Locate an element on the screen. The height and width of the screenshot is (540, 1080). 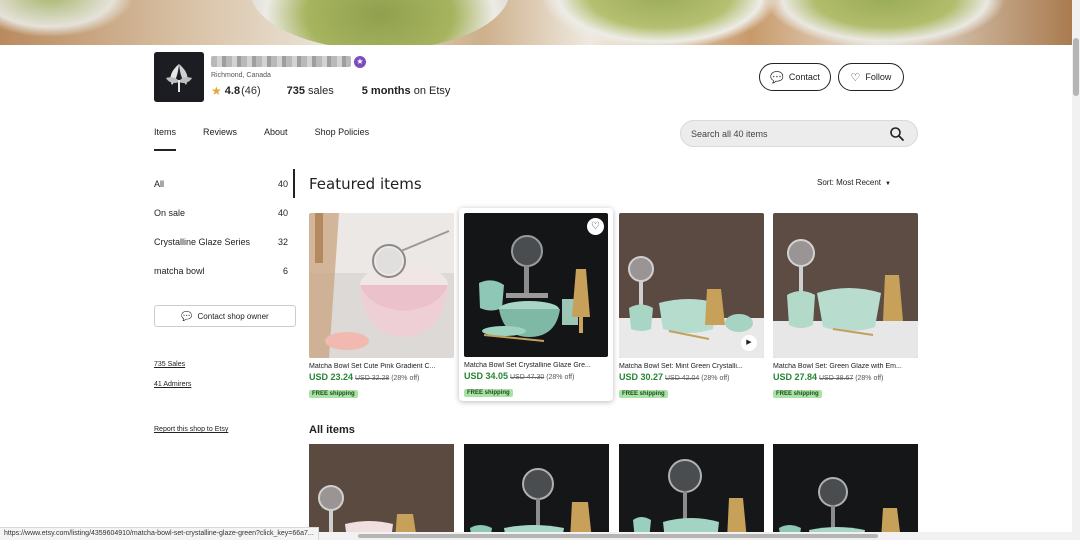
shop-rating: 4.8 is located at coordinates (232, 91).